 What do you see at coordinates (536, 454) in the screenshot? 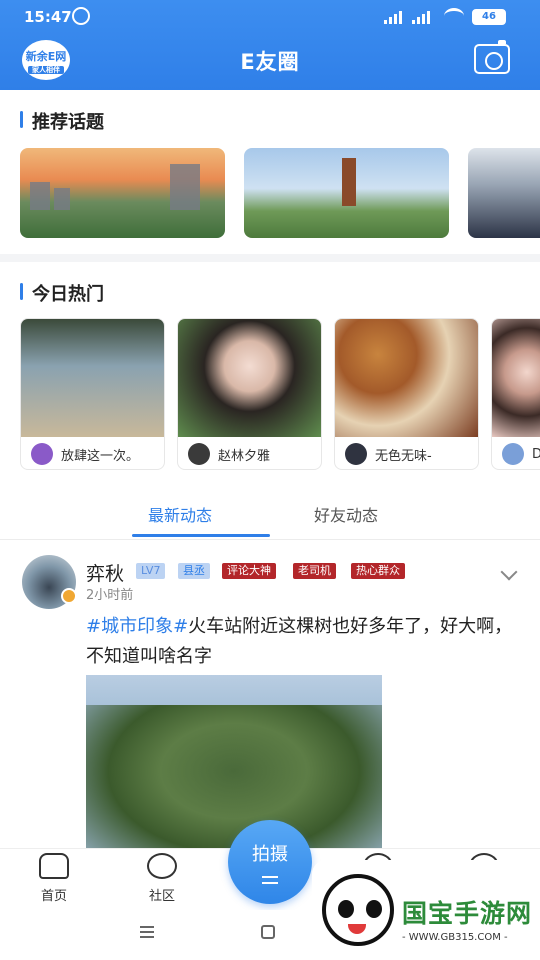
I see `hot-username: D` at bounding box center [536, 454].